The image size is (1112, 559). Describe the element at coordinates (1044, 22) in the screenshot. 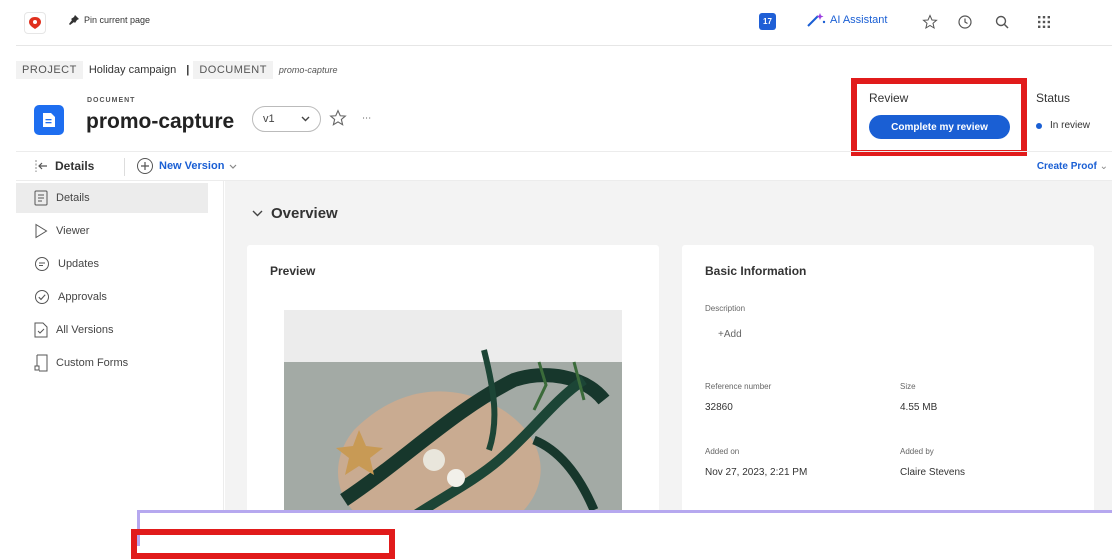

I see `apps-grid-icon` at that location.